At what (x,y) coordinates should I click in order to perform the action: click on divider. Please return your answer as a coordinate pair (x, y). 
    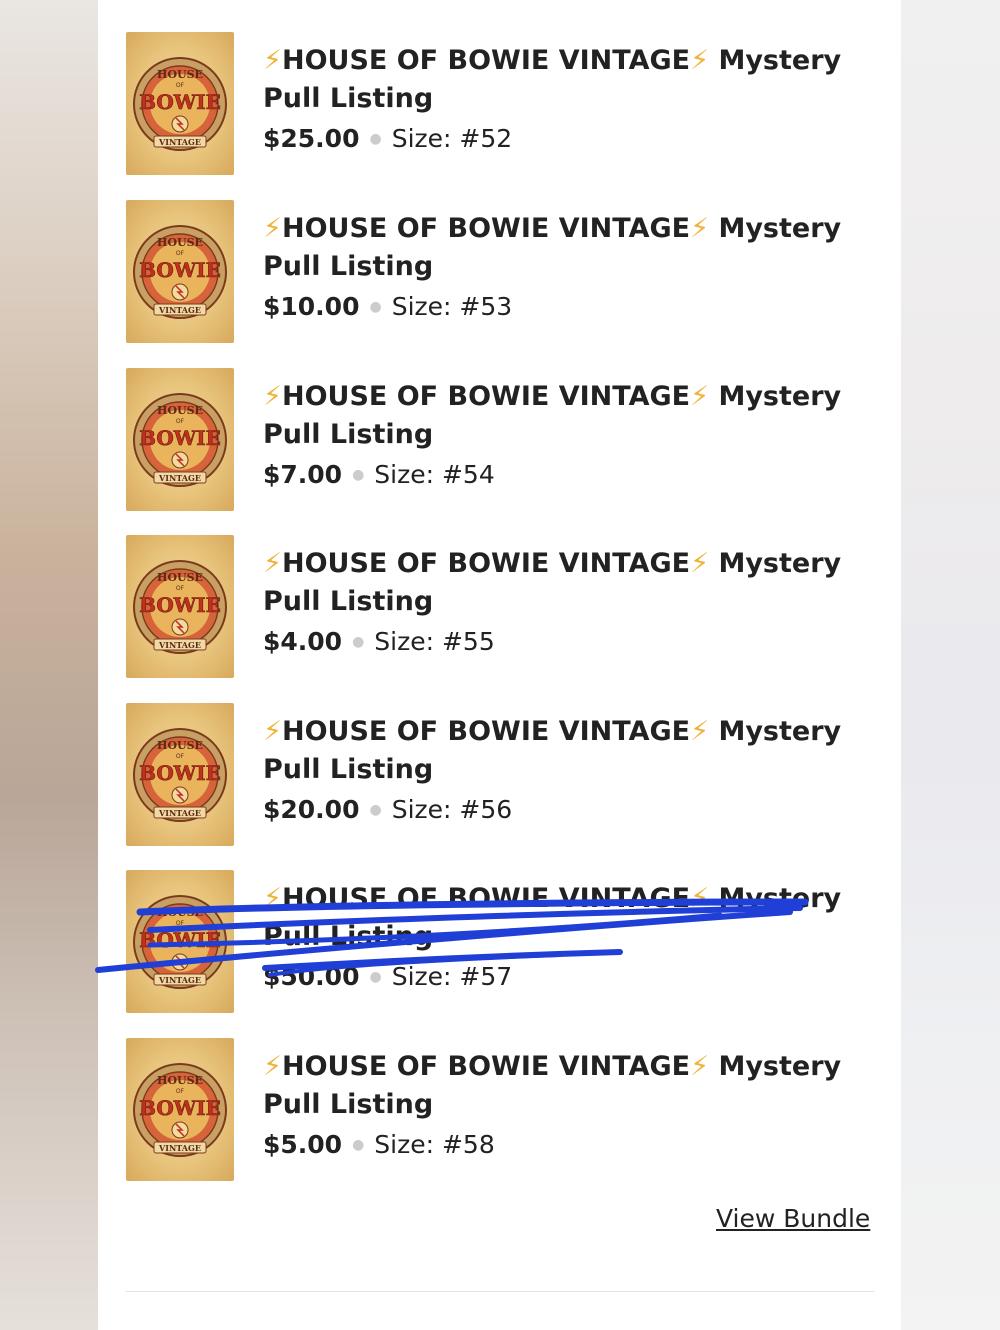
    Looking at the image, I should click on (500, 1291).